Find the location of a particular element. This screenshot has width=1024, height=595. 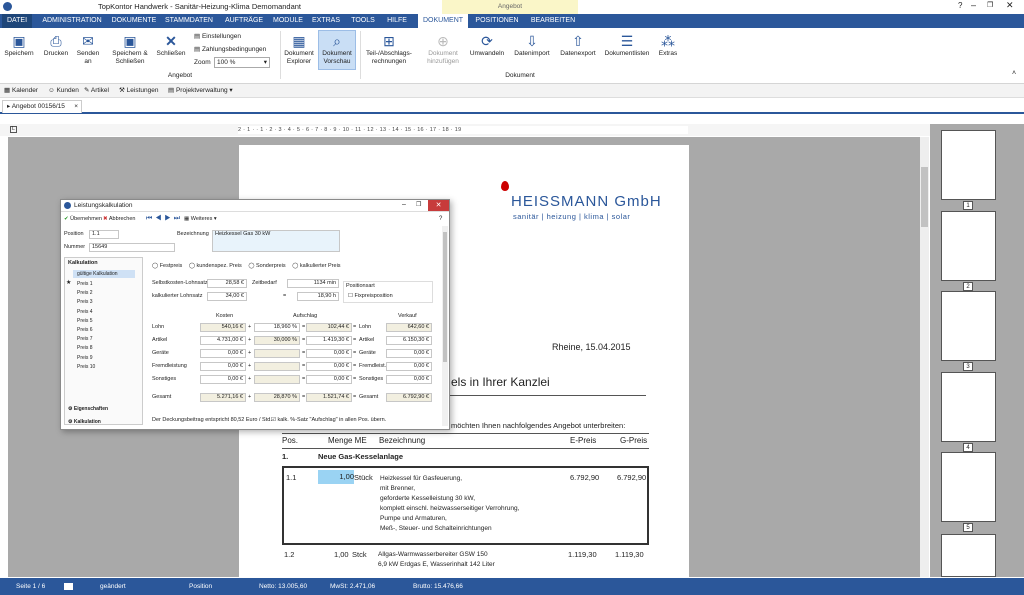

dialog-scrollbar is located at coordinates (445, 326).